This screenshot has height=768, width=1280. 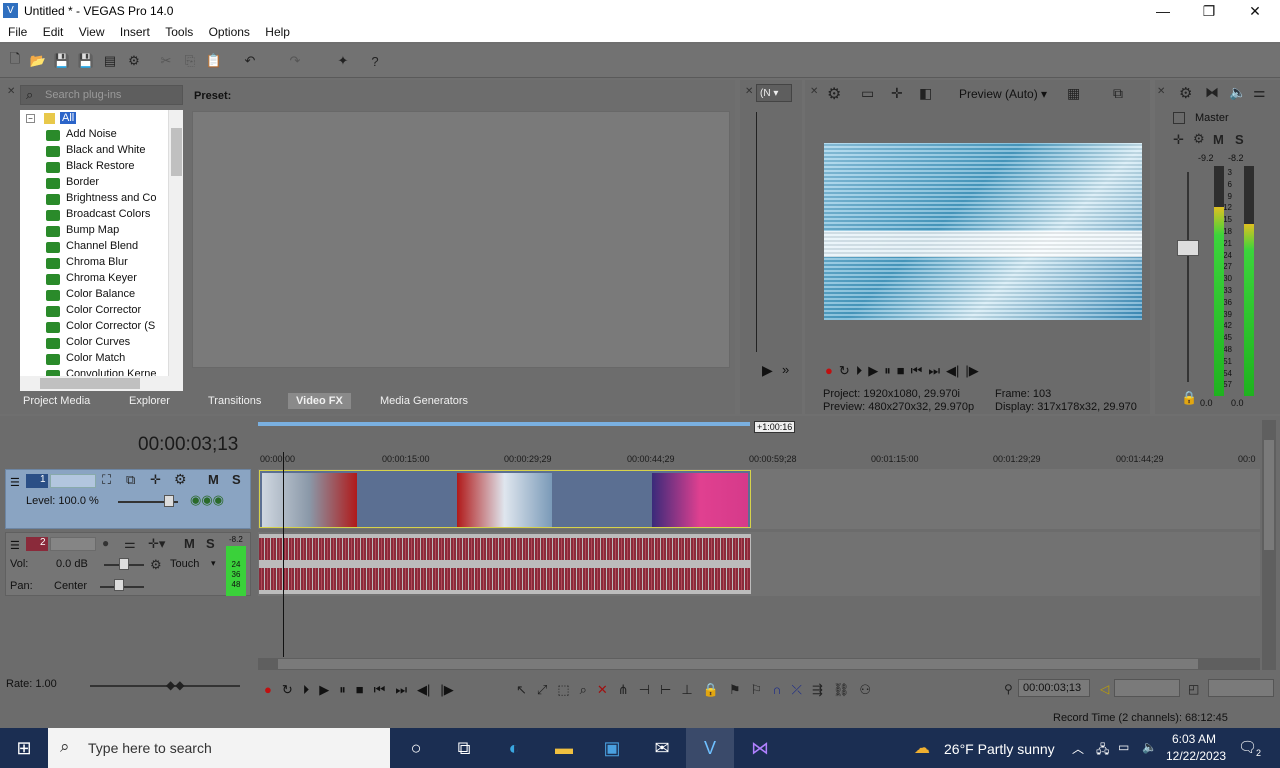 I want to click on trim-icon: ⋔, so click(x=623, y=690).